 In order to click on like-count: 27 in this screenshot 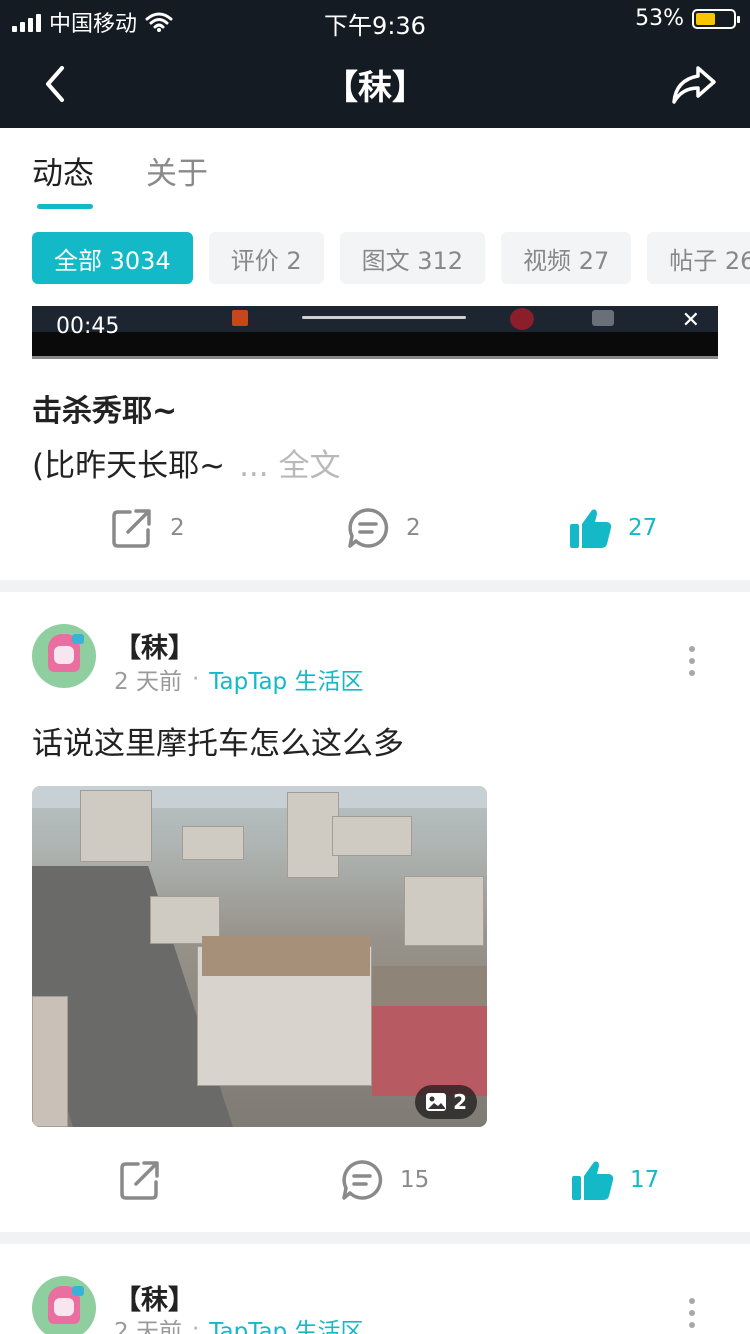, I will do `click(643, 528)`.